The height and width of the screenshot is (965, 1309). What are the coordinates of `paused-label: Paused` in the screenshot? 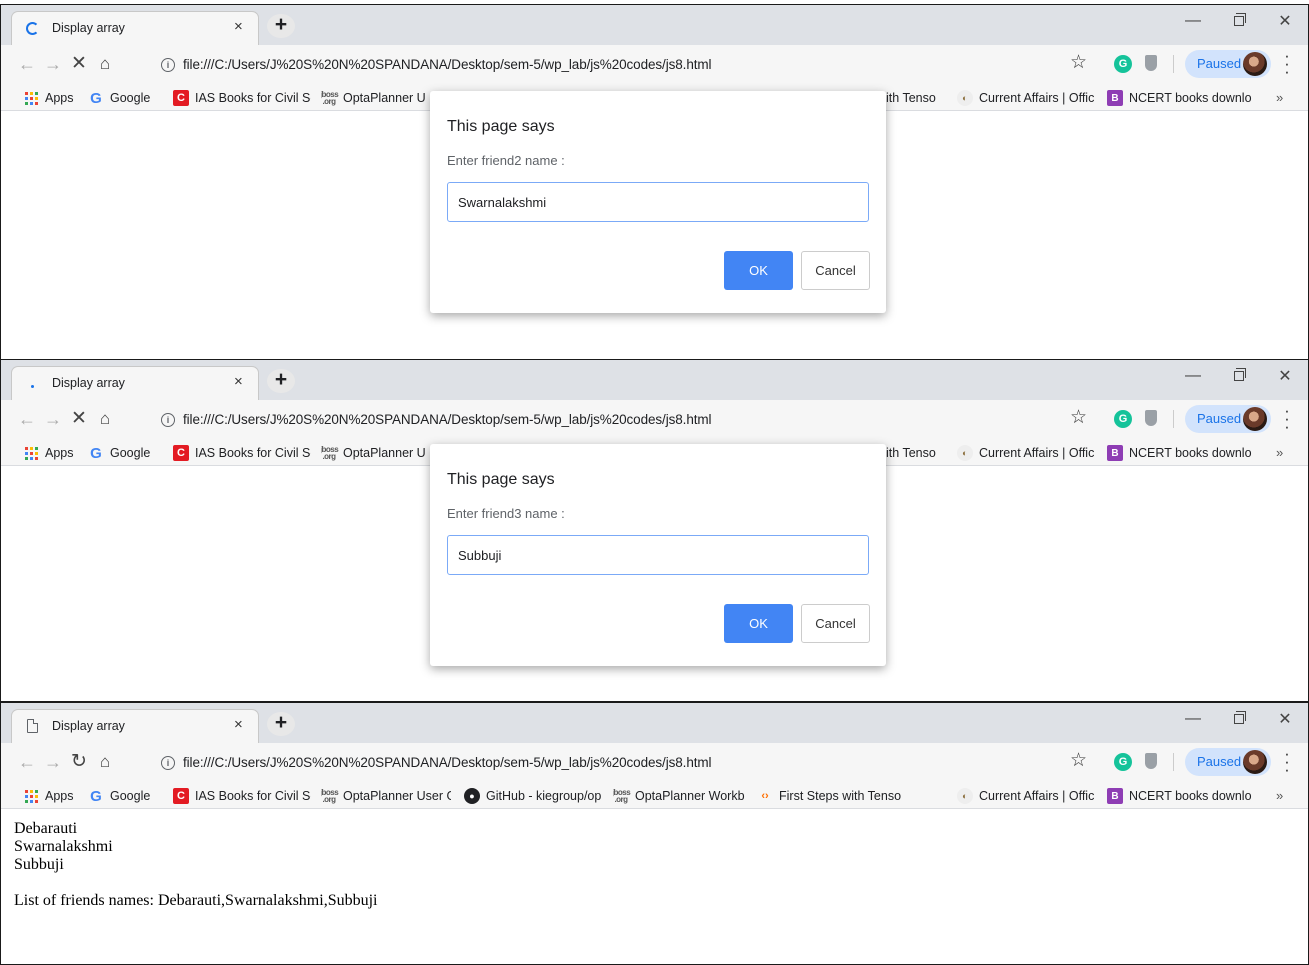 It's located at (1219, 761).